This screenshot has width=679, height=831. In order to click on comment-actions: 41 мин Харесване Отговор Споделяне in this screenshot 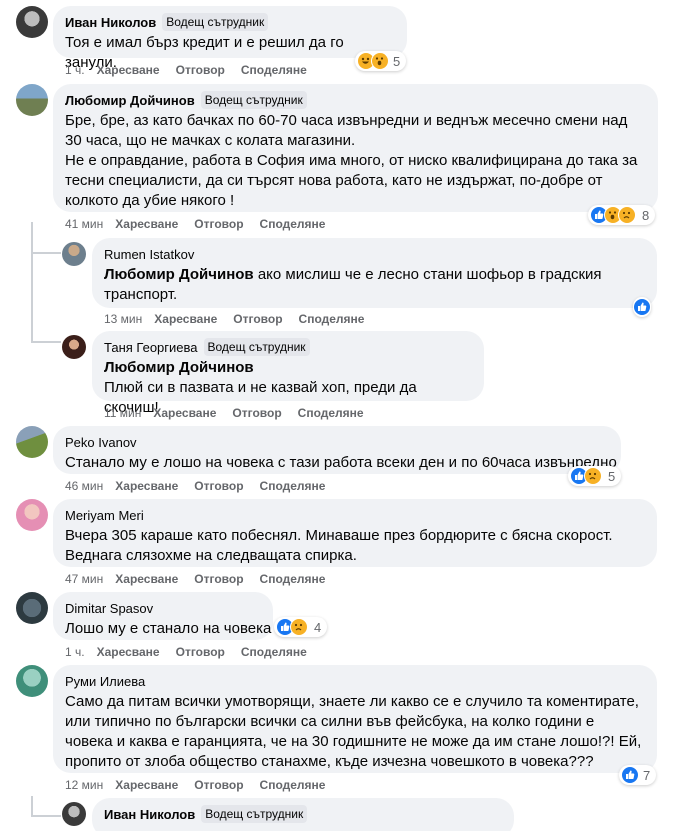, I will do `click(195, 224)`.